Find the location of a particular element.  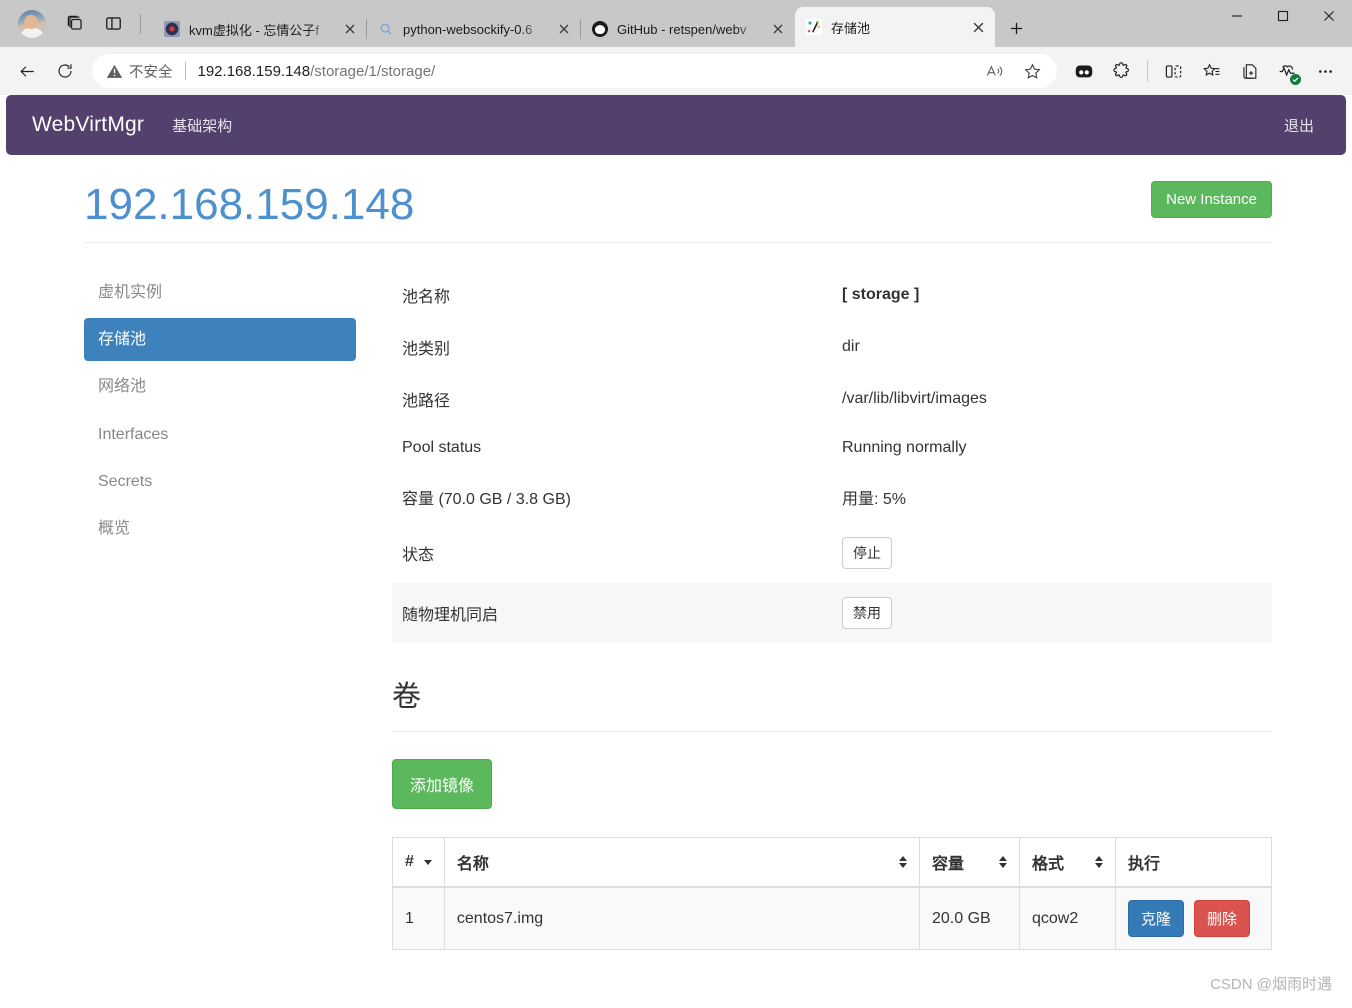

info-row-pool-path: 池路径 /var/lib/libvirt/images is located at coordinates (832, 399).